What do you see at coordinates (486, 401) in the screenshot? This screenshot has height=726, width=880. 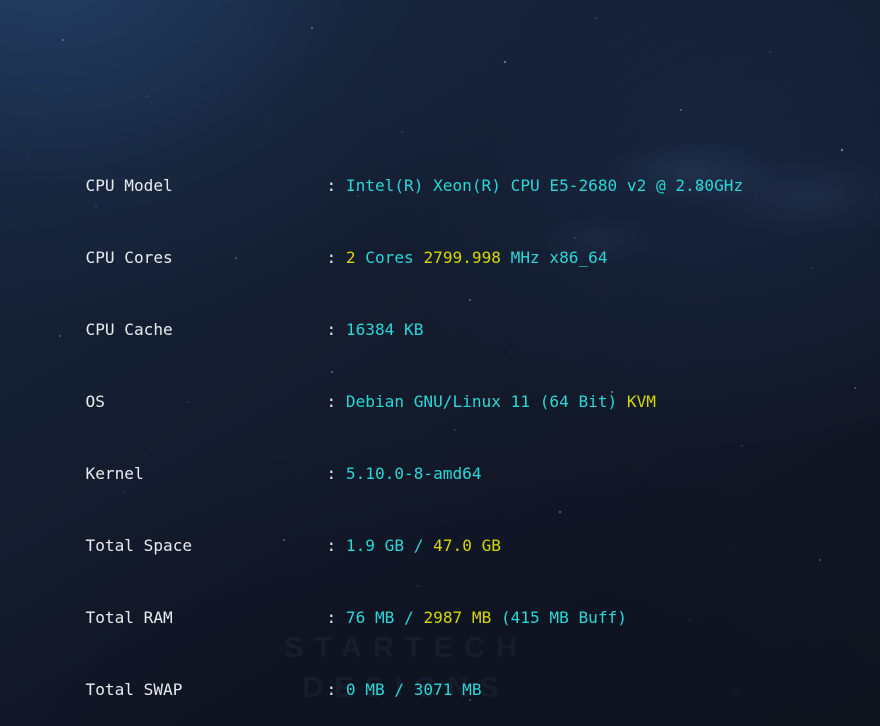 I see `sysinfo-value-part: Debian GNU/Linux 11 (64 Bit)` at bounding box center [486, 401].